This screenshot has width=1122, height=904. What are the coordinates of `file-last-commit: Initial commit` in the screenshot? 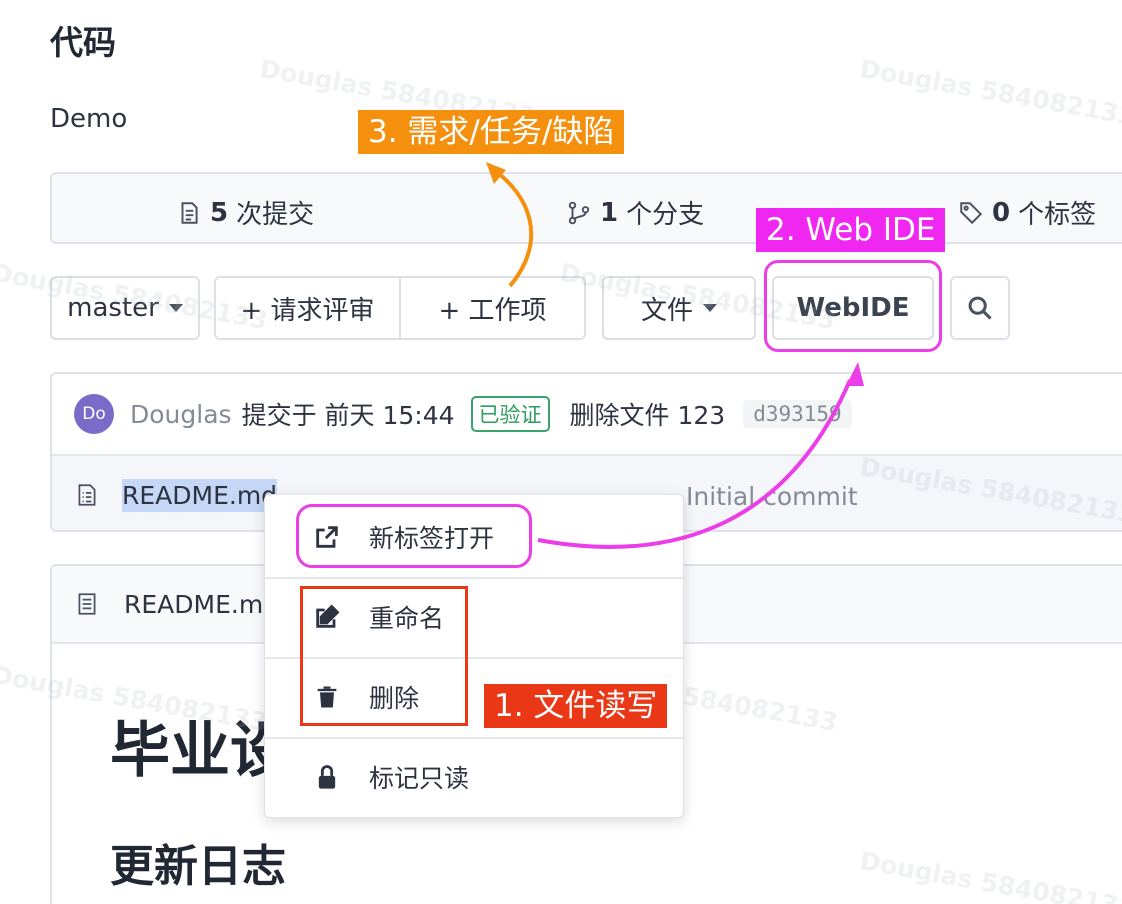 It's located at (772, 496).